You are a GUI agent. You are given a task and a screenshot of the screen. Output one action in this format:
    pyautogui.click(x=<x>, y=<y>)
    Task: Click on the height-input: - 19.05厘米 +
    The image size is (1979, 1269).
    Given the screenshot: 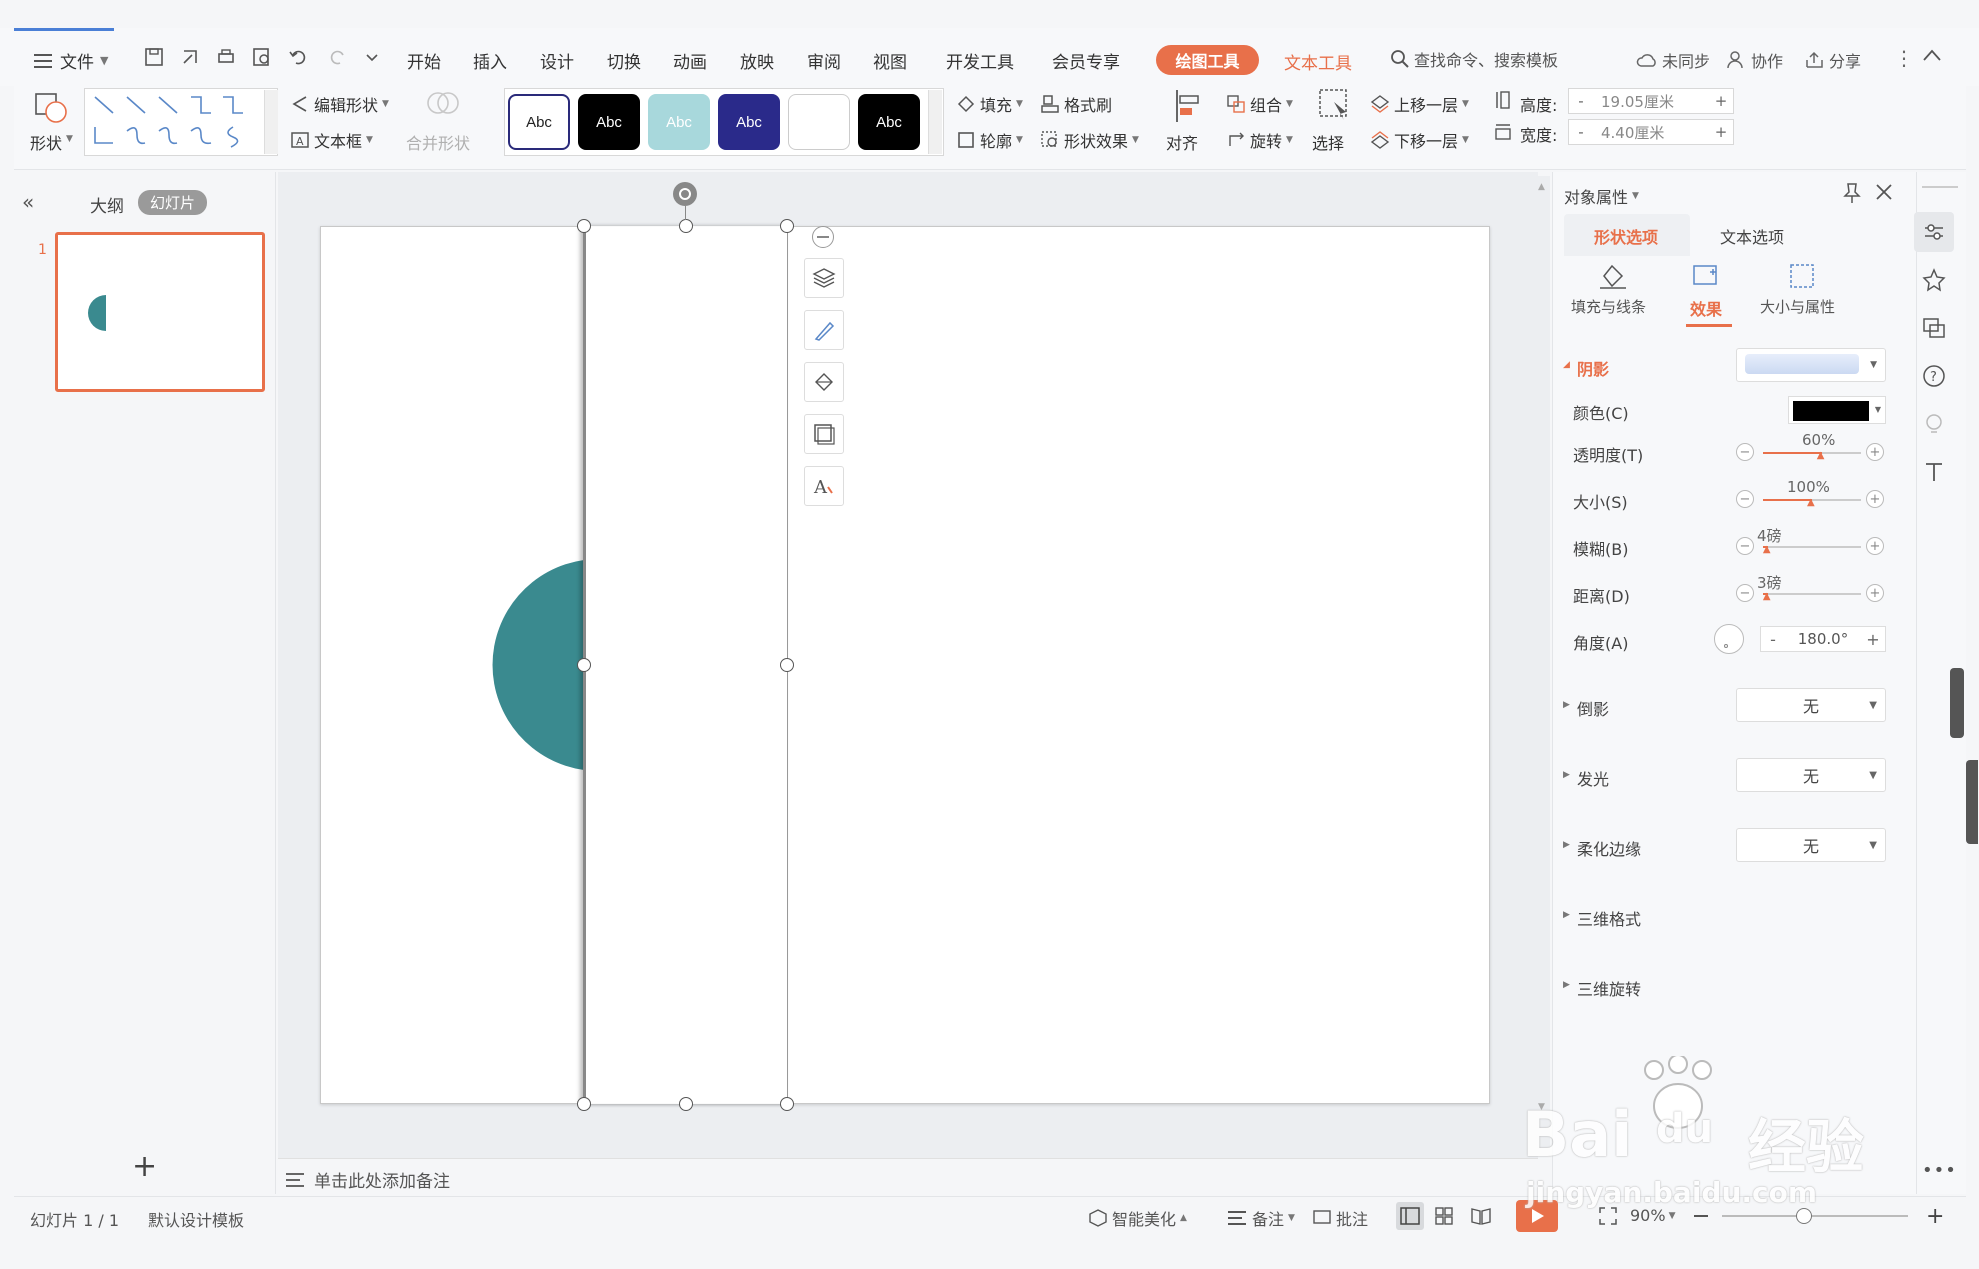 What is the action you would take?
    pyautogui.click(x=1651, y=101)
    